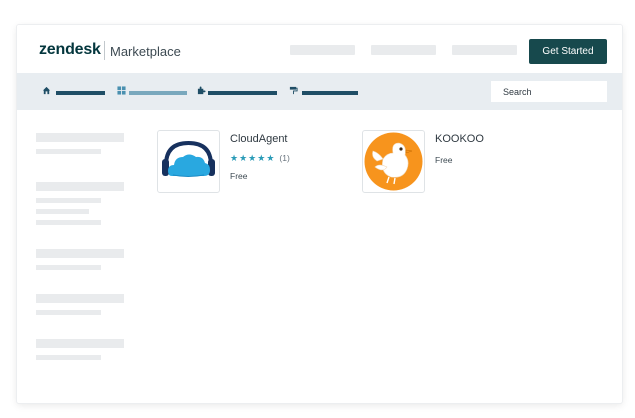  Describe the element at coordinates (293, 90) in the screenshot. I see `paint-roller-icon` at that location.